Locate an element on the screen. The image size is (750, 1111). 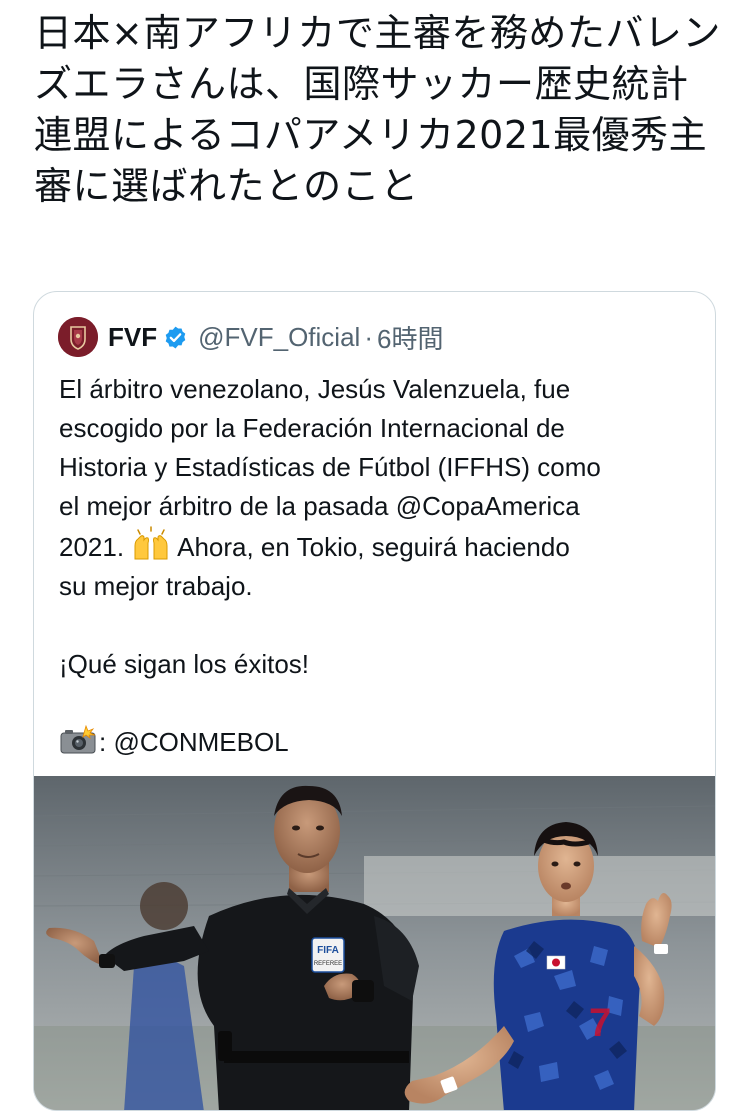
body-line: 2021. Ahora, en Tokio, seguirá haciendo is located at coordinates (379, 546).